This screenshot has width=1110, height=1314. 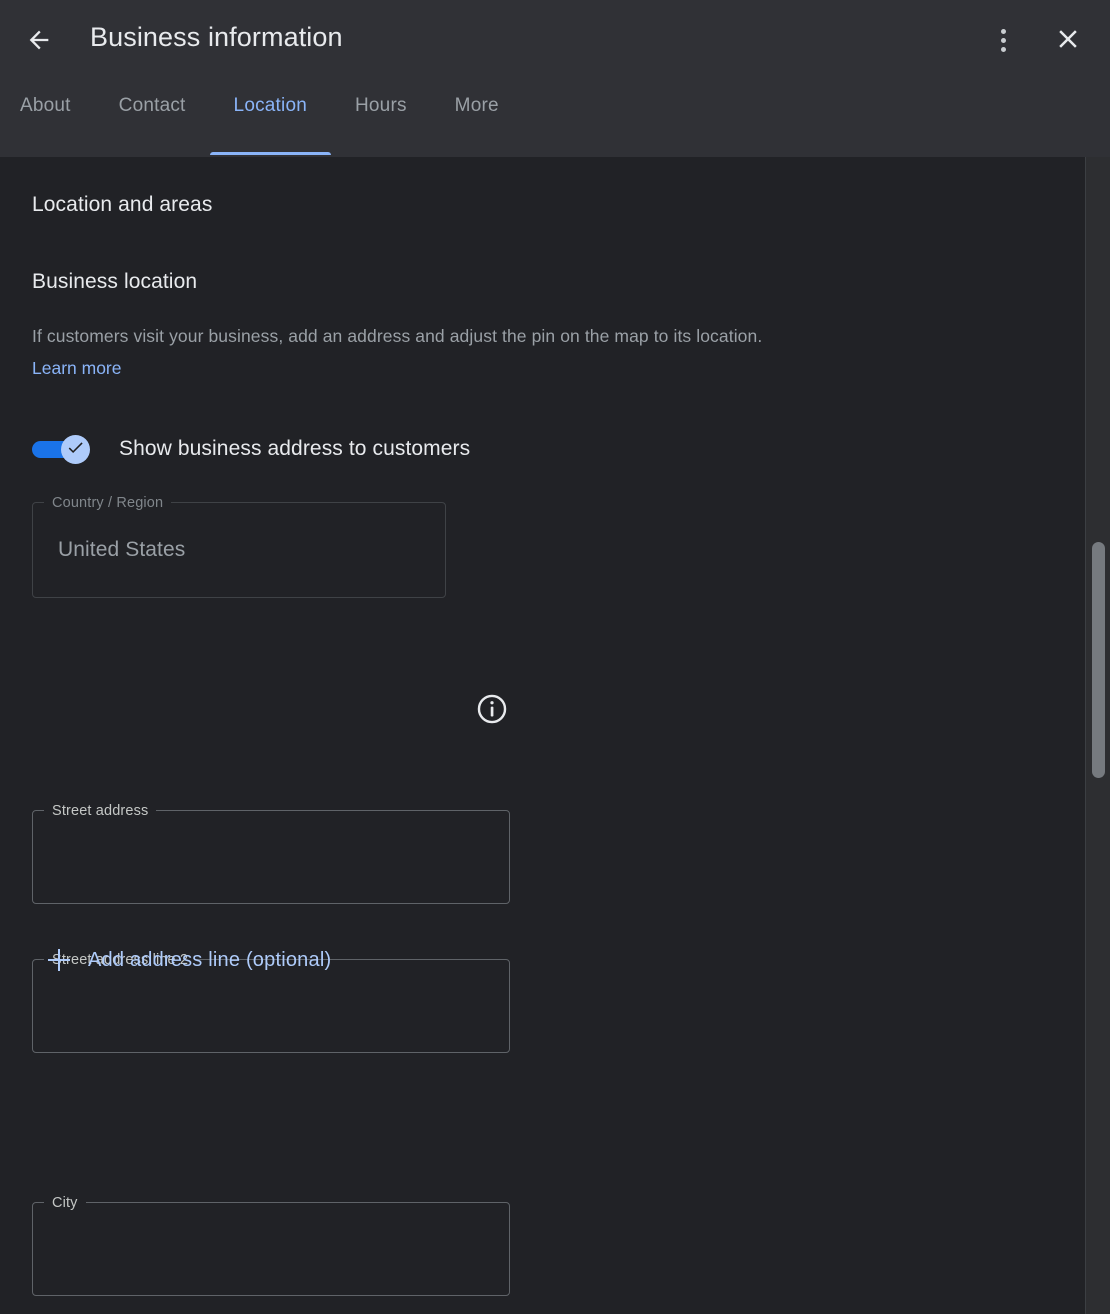 What do you see at coordinates (295, 448) in the screenshot?
I see `toggle-label: Show business address to customers` at bounding box center [295, 448].